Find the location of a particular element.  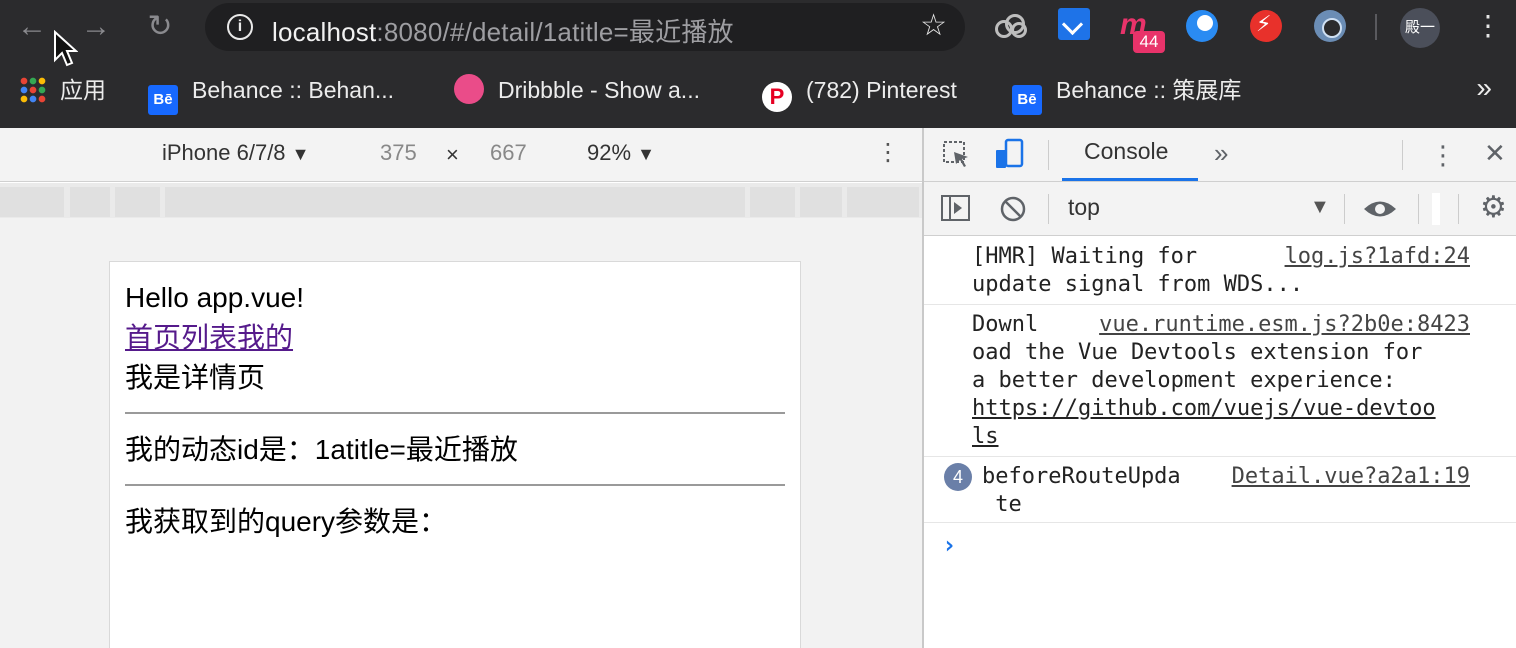

extension-ring-icon is located at coordinates (1330, 26).